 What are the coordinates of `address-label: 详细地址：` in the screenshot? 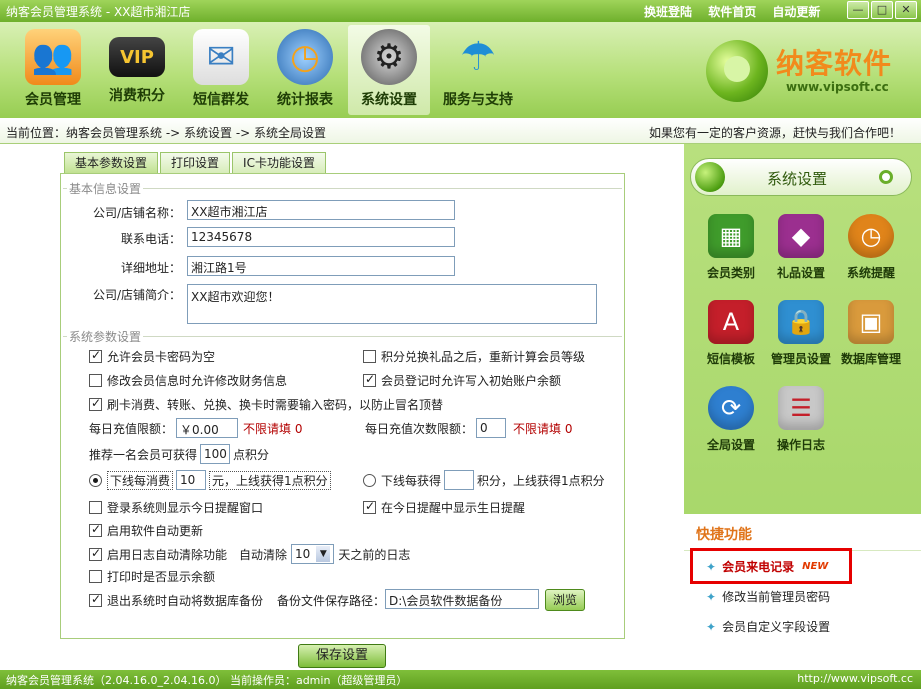 It's located at (150, 268).